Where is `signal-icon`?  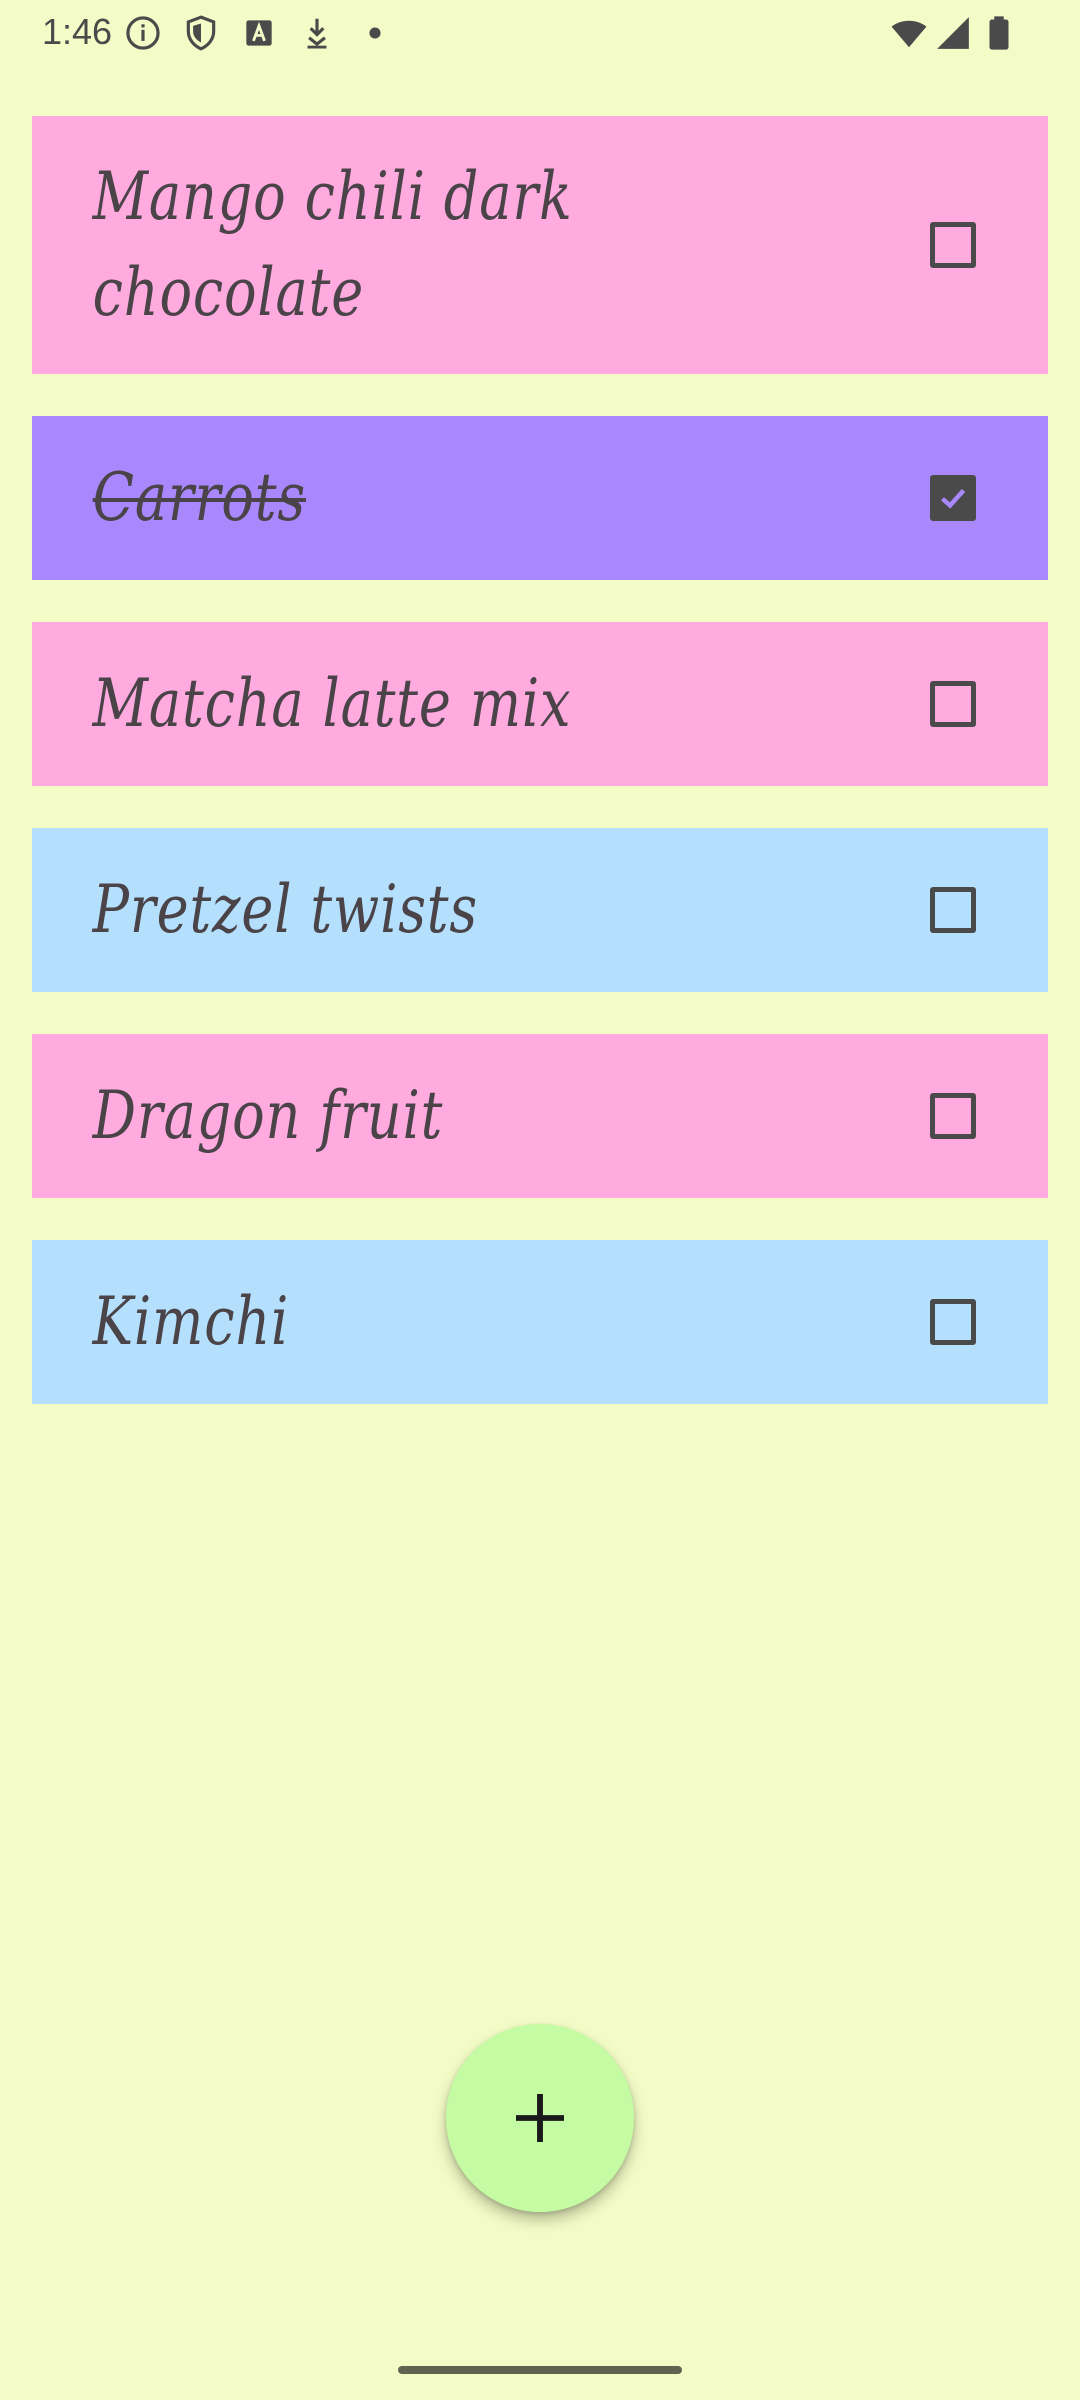 signal-icon is located at coordinates (953, 33).